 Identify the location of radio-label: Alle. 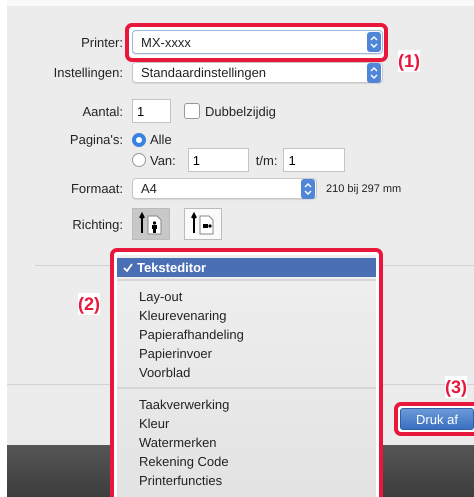
(161, 139).